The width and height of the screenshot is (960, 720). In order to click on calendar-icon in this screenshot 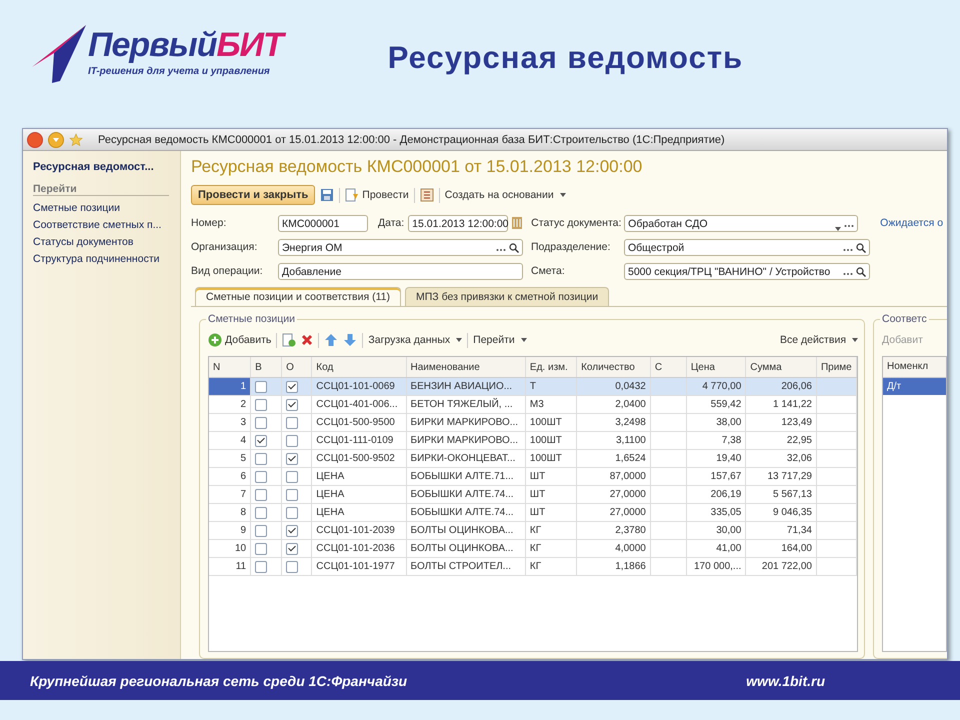, I will do `click(517, 223)`.